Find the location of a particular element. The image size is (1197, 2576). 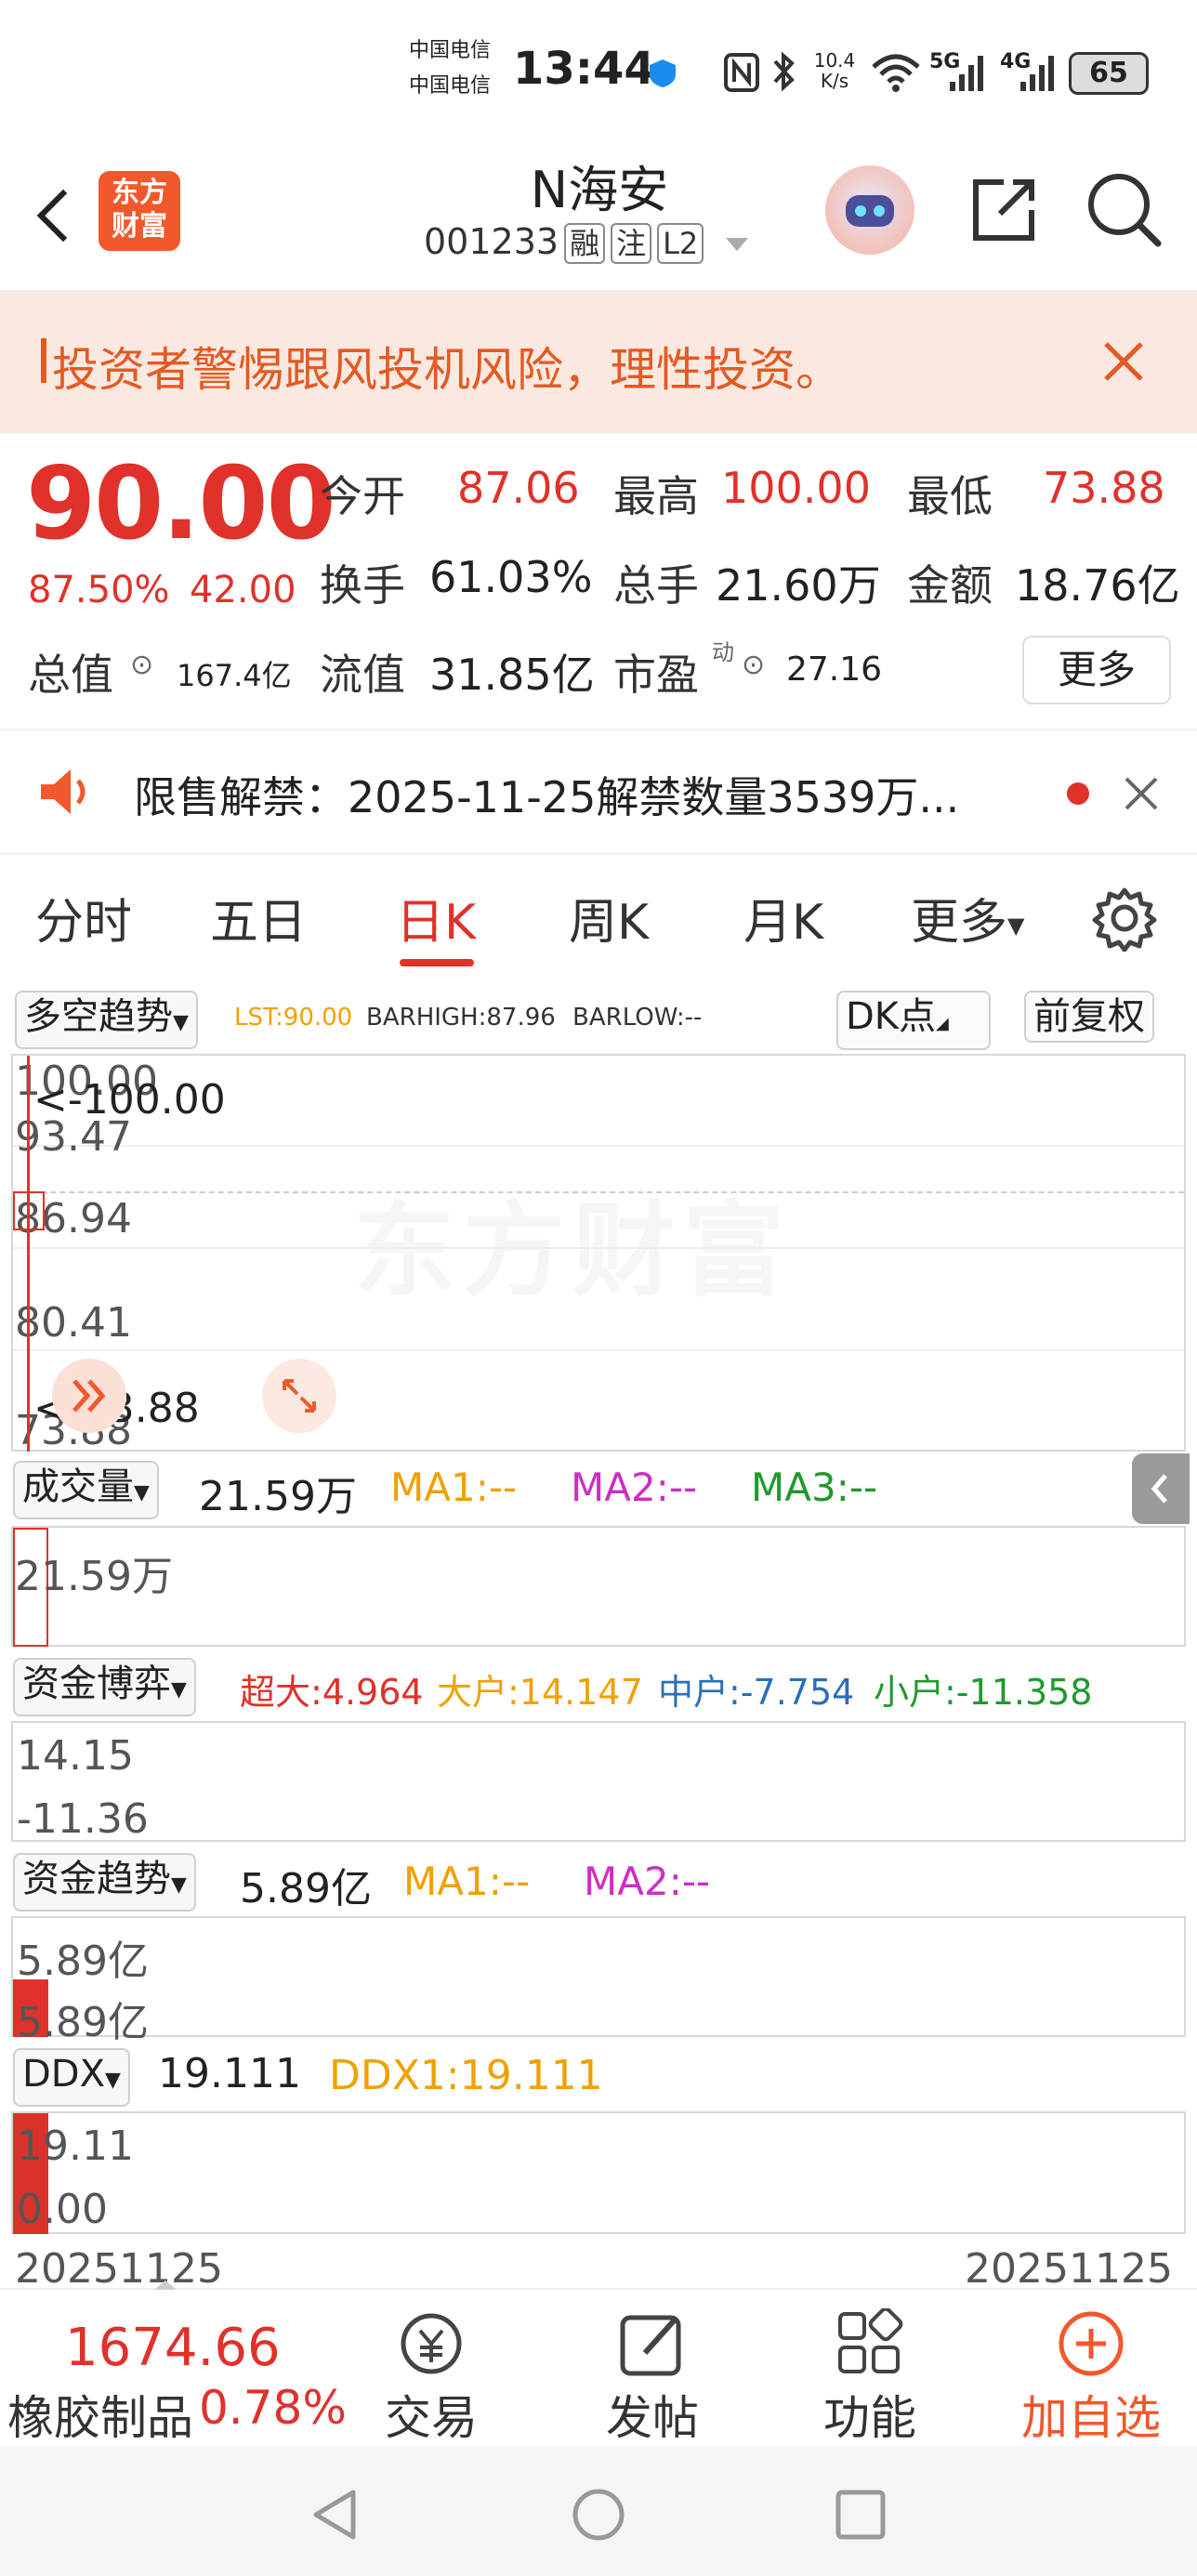

open-value: 87.06 is located at coordinates (518, 488).